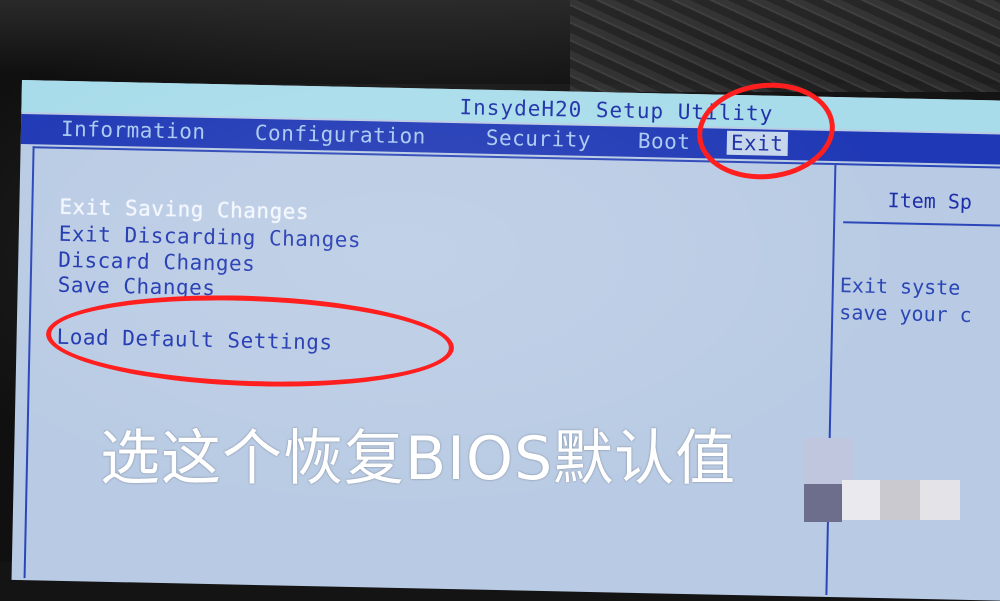  Describe the element at coordinates (340, 135) in the screenshot. I see `menu-tab-configuration: Configuration` at that location.